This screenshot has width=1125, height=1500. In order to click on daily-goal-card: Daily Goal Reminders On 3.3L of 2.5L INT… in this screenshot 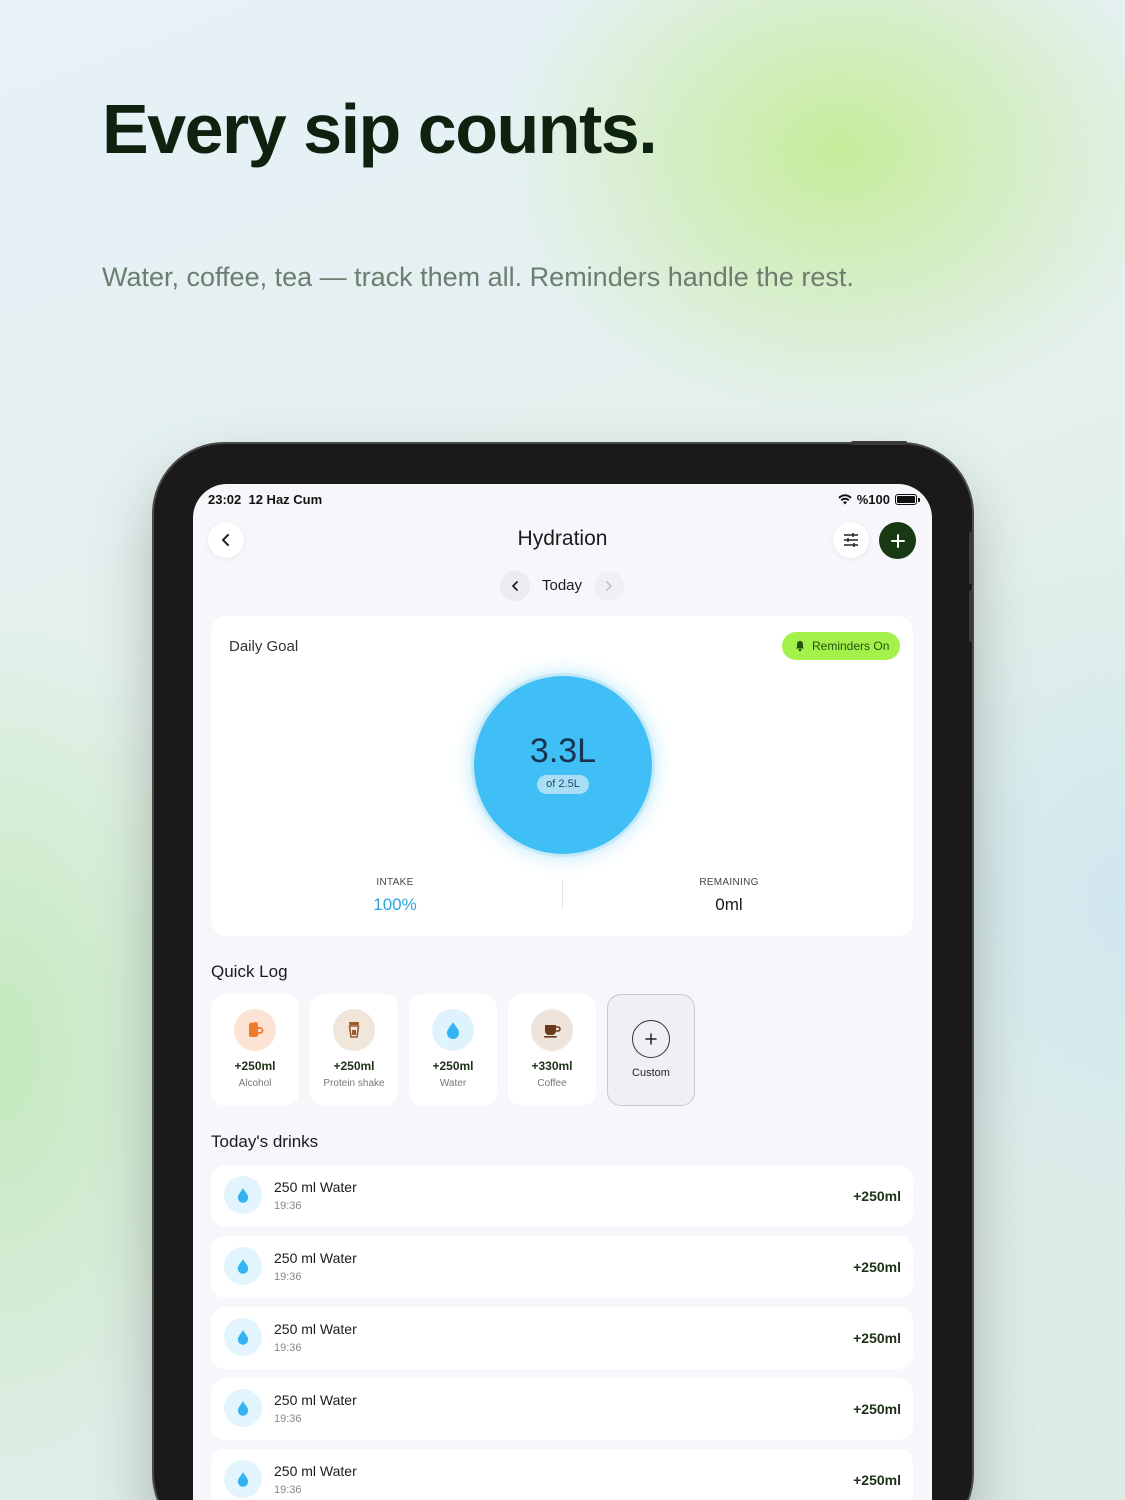, I will do `click(562, 776)`.